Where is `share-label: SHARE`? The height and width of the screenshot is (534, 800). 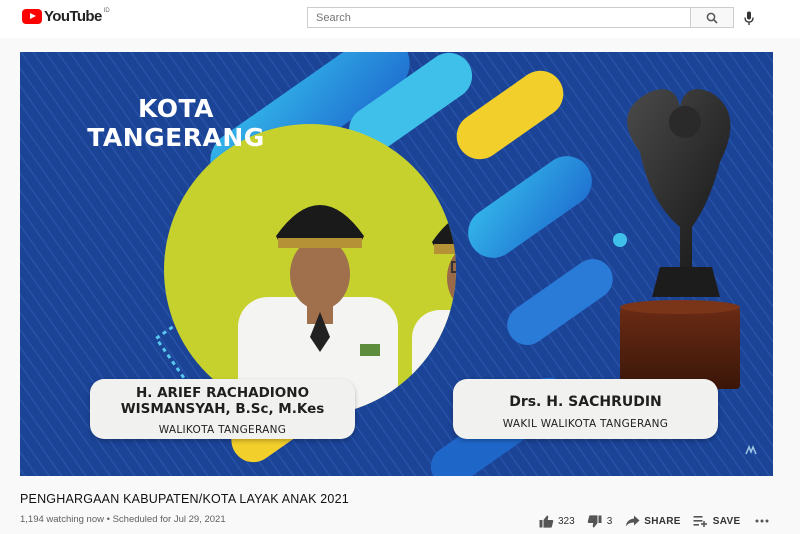 share-label: SHARE is located at coordinates (662, 521).